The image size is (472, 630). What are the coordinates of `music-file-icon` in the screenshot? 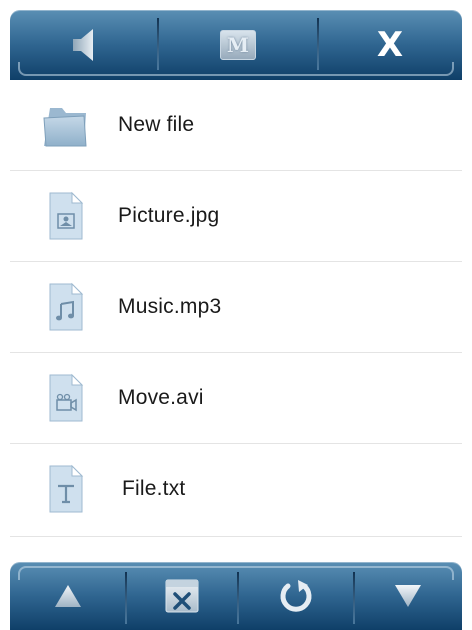 It's located at (66, 306).